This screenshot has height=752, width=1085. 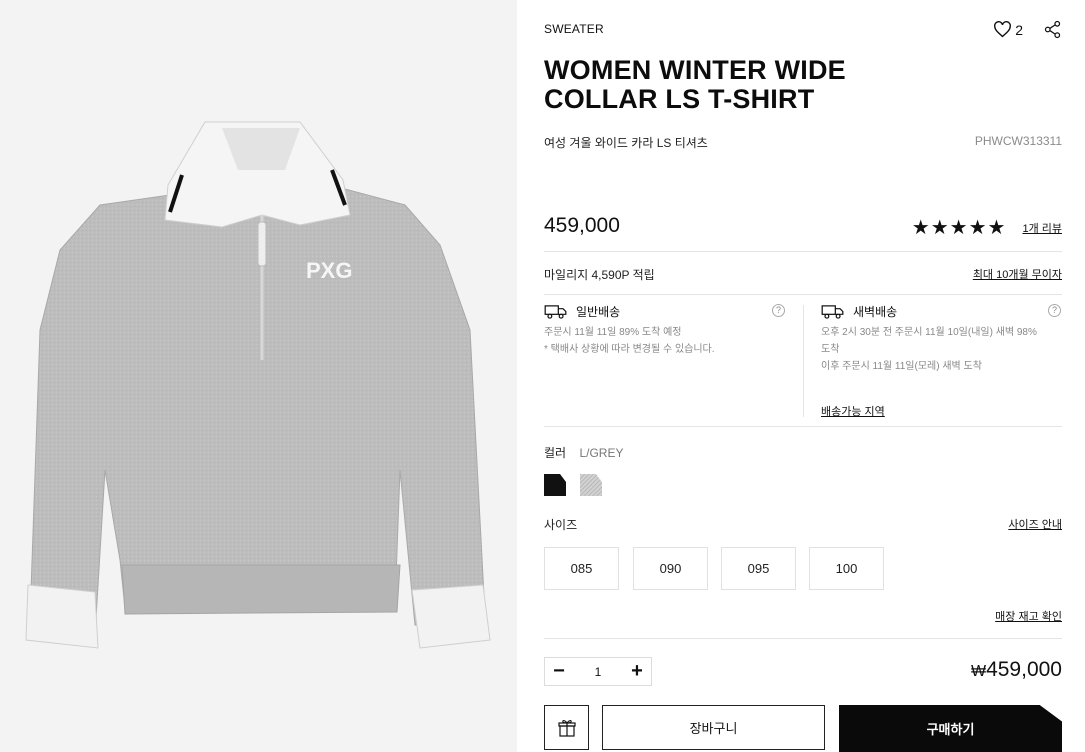 I want to click on total-price: ₩459,000, so click(x=1016, y=670).